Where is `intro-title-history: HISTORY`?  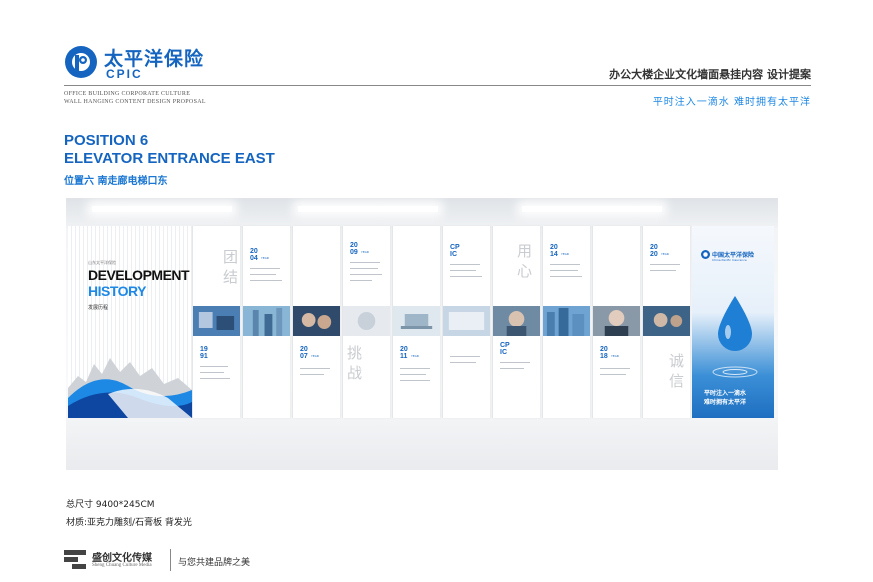 intro-title-history: HISTORY is located at coordinates (117, 291).